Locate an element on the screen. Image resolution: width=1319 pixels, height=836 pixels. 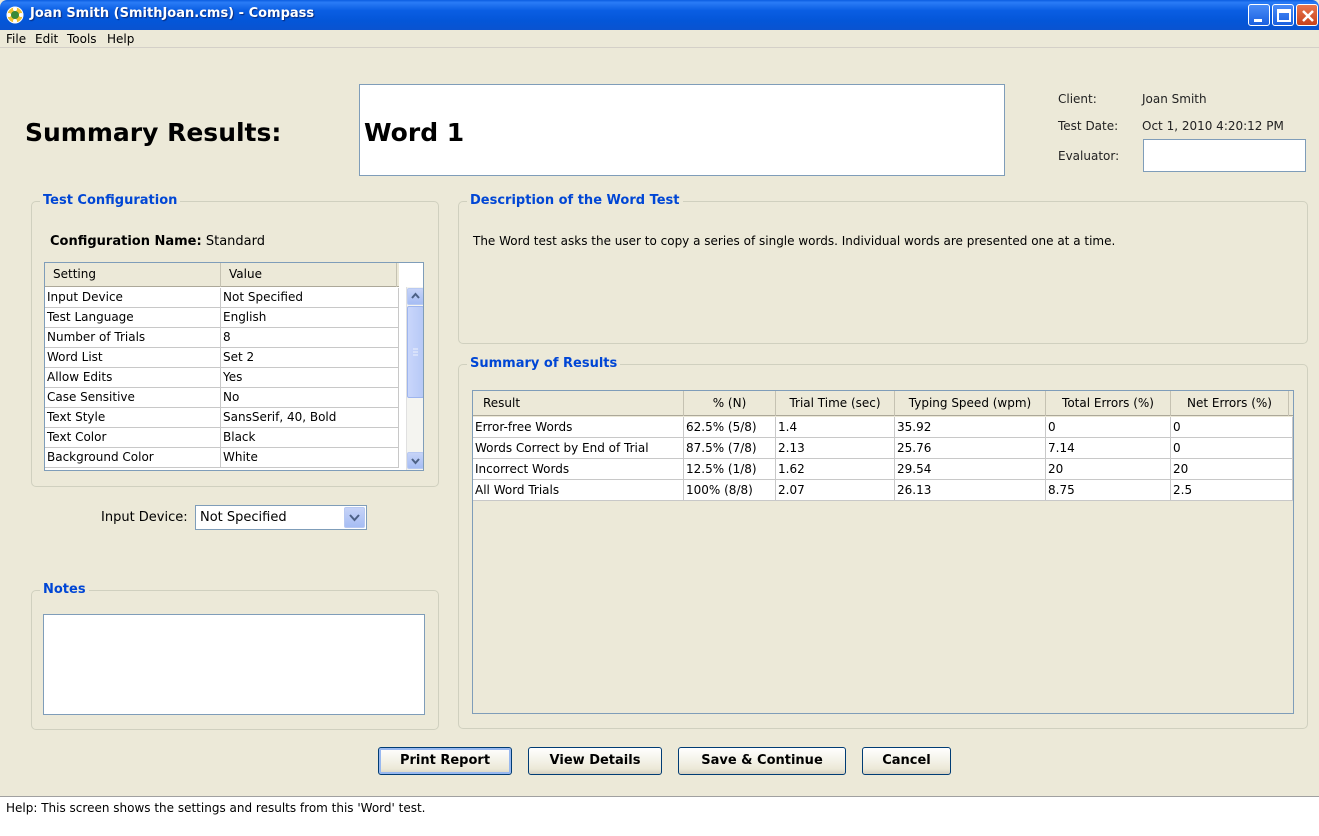
settings-row: Word List Set 2 is located at coordinates (222, 358).